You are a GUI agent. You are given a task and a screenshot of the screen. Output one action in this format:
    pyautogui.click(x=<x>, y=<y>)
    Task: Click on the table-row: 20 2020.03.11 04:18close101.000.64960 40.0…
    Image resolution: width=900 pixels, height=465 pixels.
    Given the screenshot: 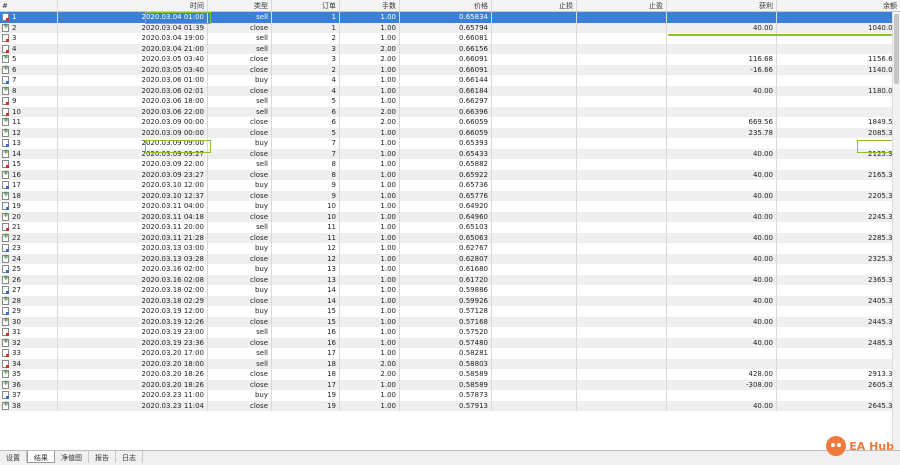 What is the action you would take?
    pyautogui.click(x=450, y=216)
    